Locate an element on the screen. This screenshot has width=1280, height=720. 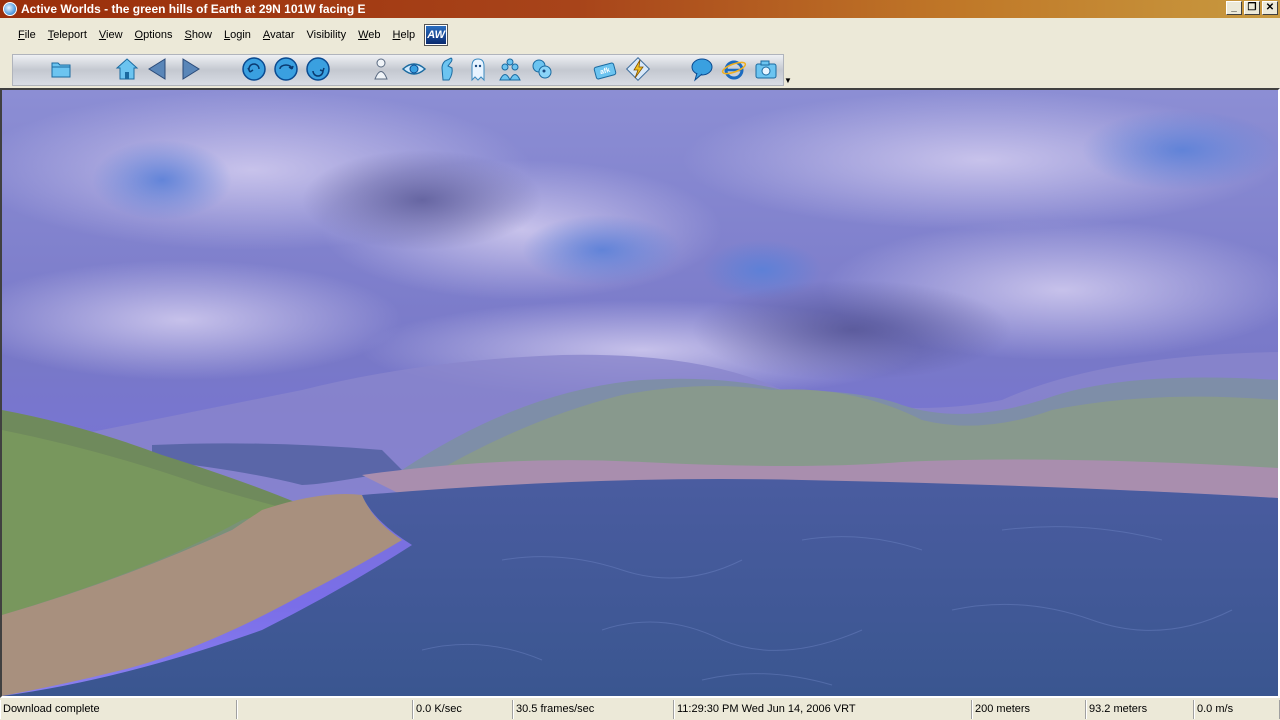
menu-avatar-mnemonic: A is located at coordinates (266, 35).